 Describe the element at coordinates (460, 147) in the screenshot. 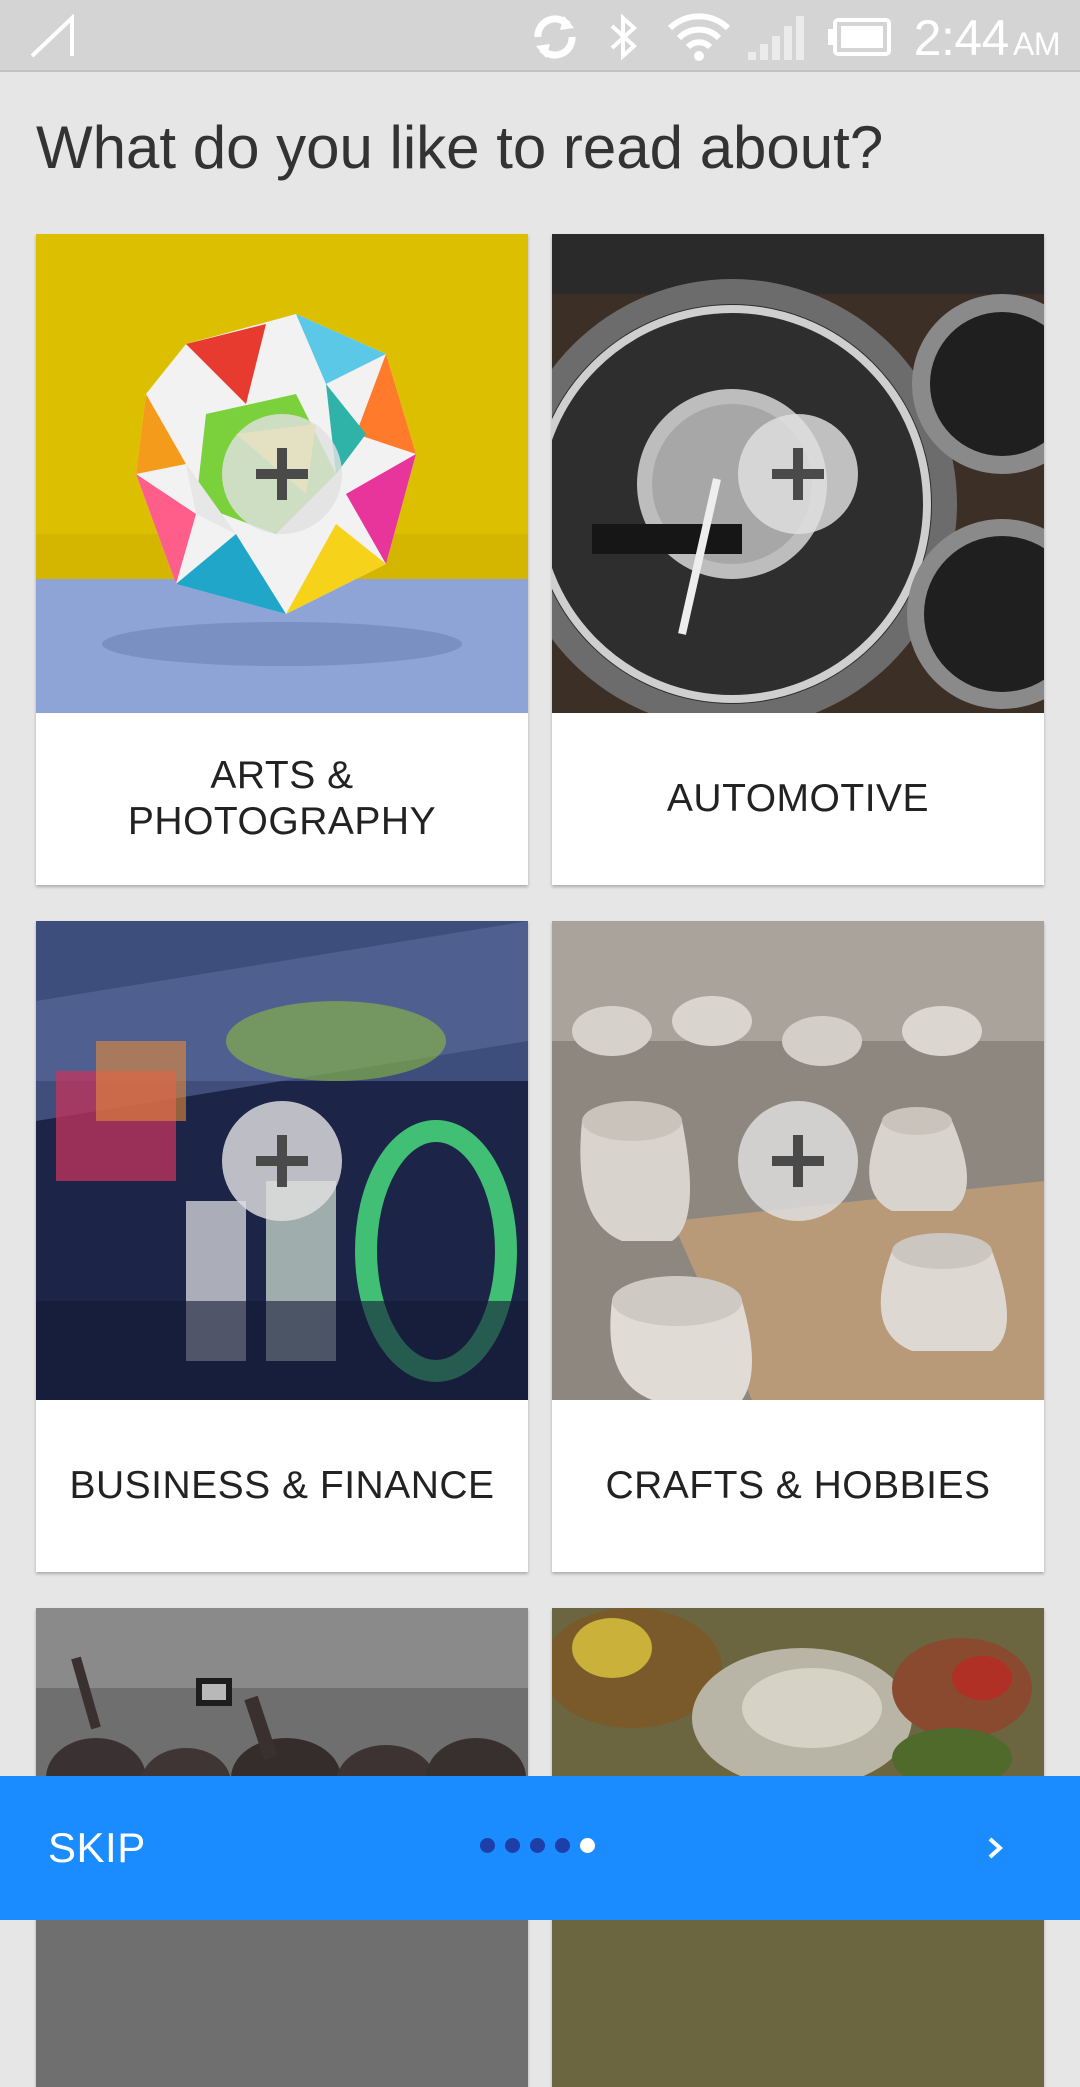

I see `page-title: What do you like to read about?` at that location.